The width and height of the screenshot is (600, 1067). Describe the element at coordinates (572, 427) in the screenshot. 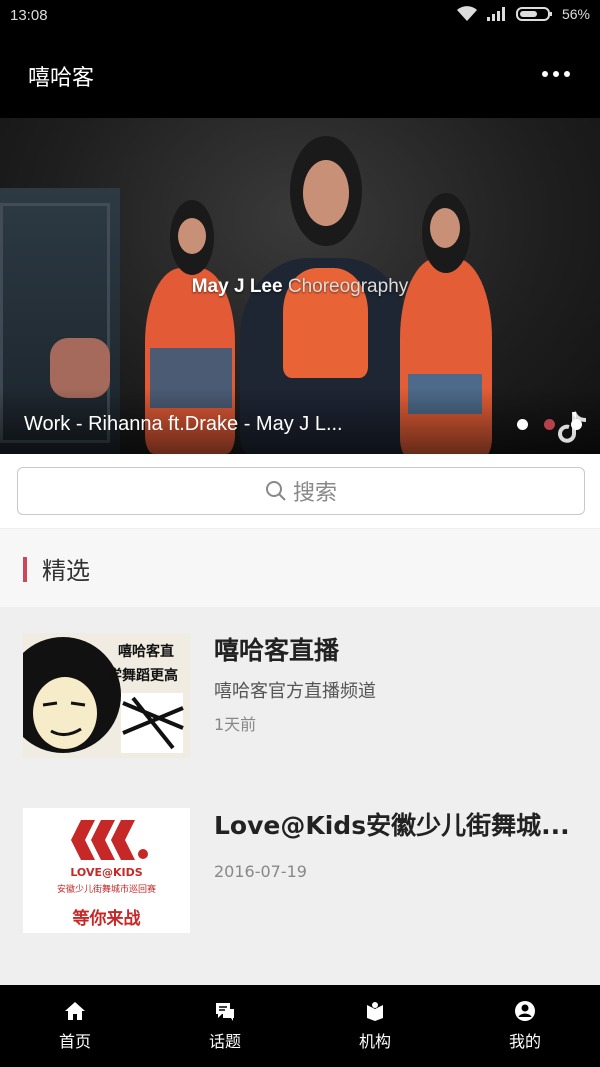

I see `music-note-icon` at that location.